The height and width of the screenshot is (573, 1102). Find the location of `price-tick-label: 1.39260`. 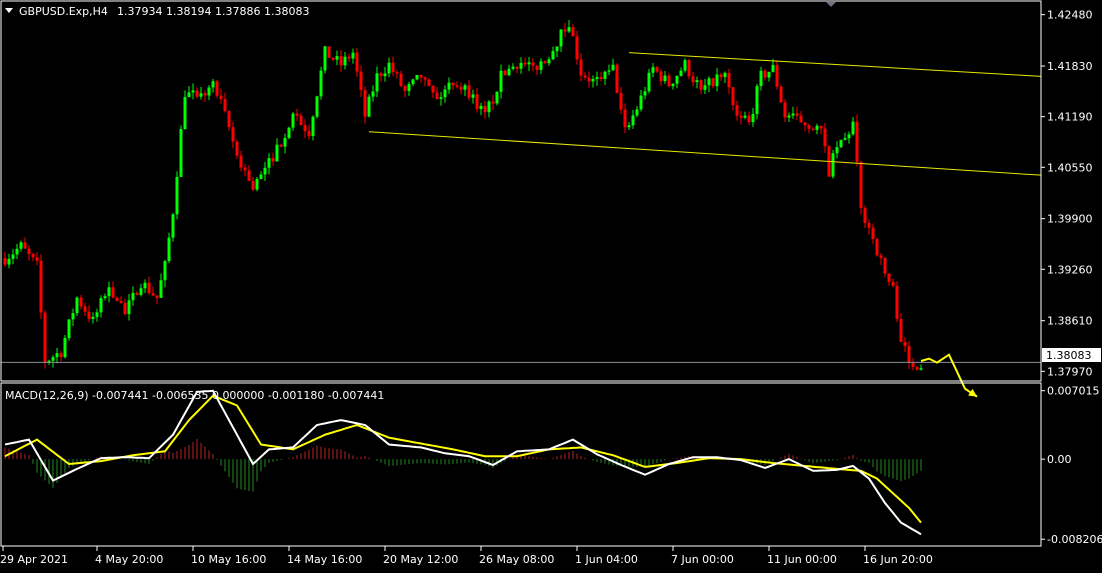

price-tick-label: 1.39260 is located at coordinates (1070, 269).